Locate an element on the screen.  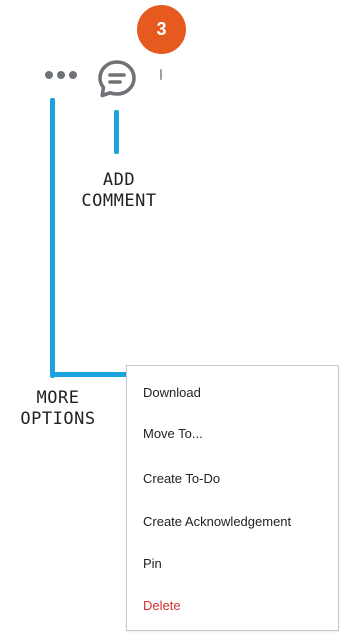
more-horizontal-icon is located at coordinates (62, 75).